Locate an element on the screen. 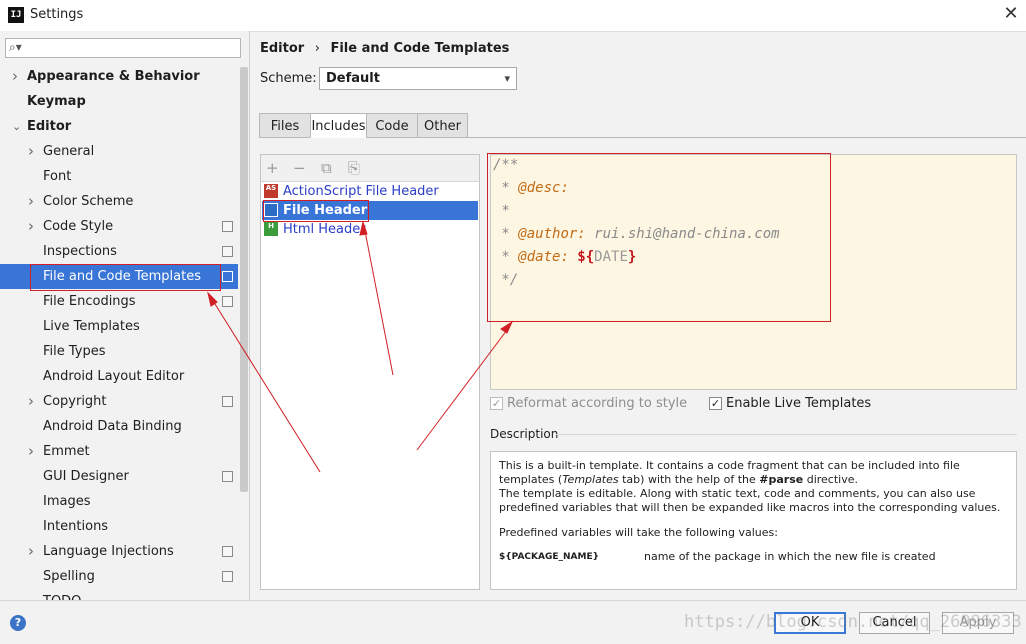 The width and height of the screenshot is (1026, 644). scheme-label: Scheme: is located at coordinates (288, 78).